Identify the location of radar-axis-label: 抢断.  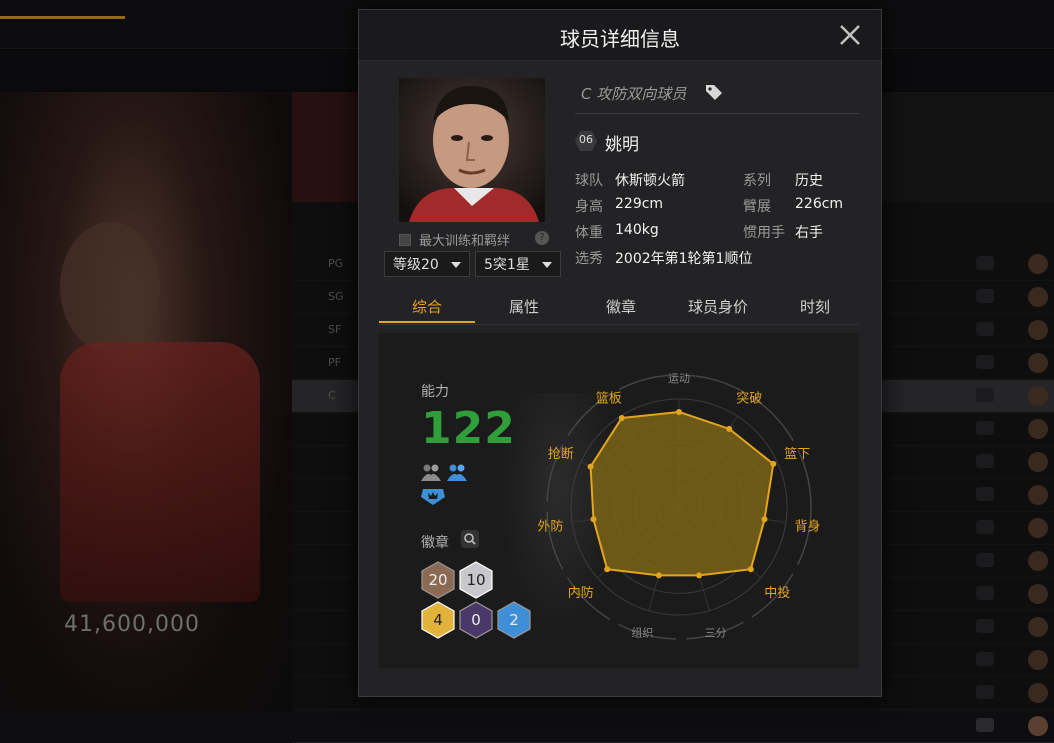
(561, 454).